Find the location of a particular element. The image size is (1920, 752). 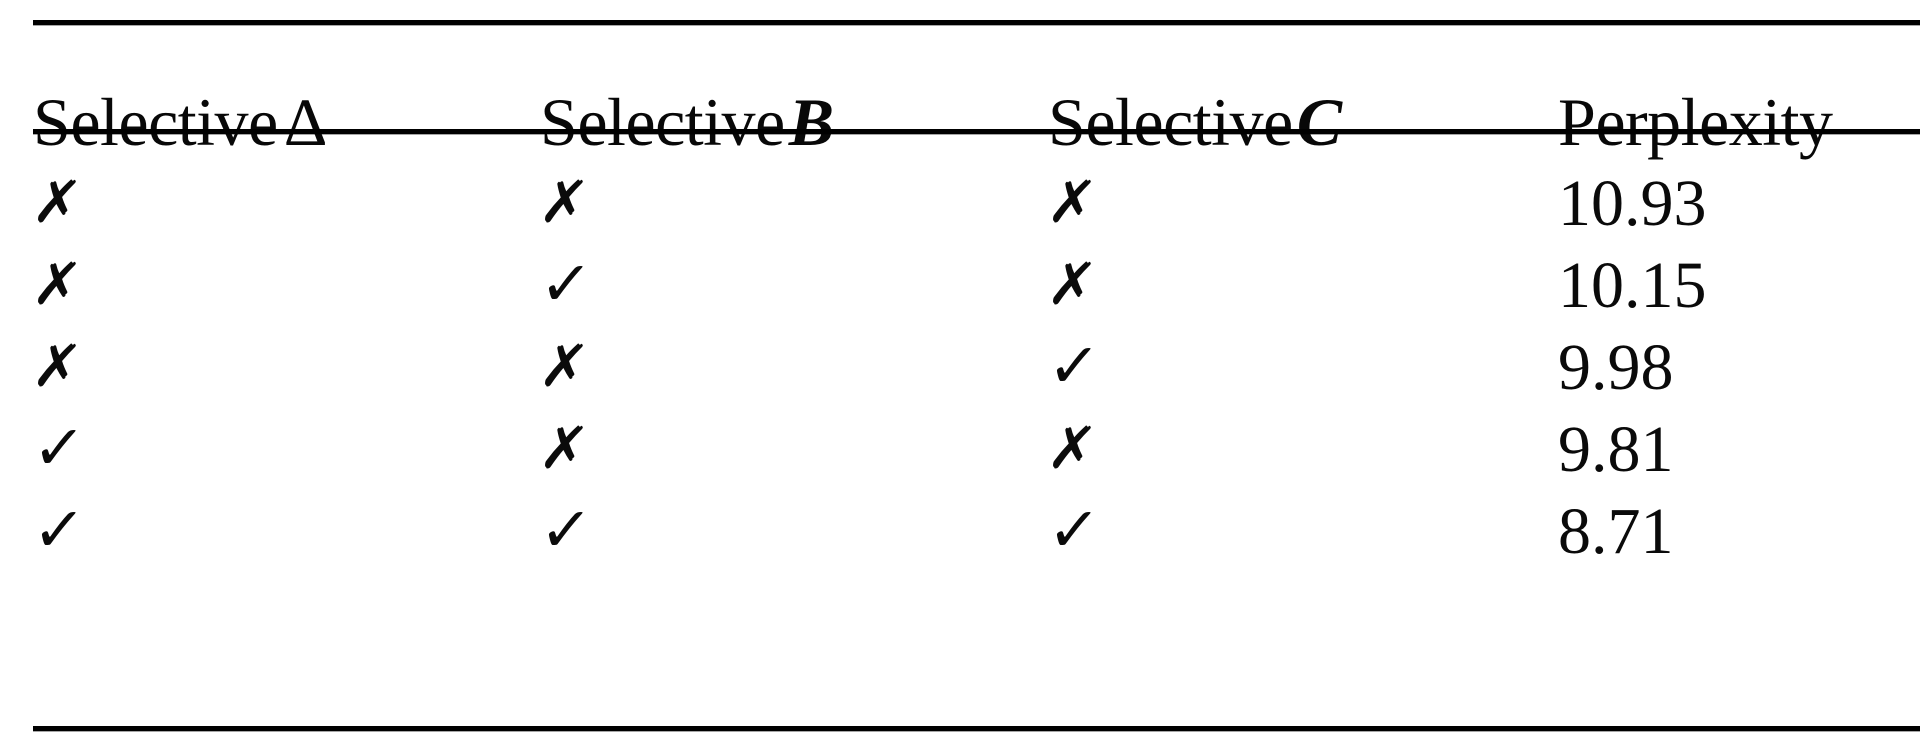

table-row: ✗ ✓ ✗ 10.15 is located at coordinates (960, 288).